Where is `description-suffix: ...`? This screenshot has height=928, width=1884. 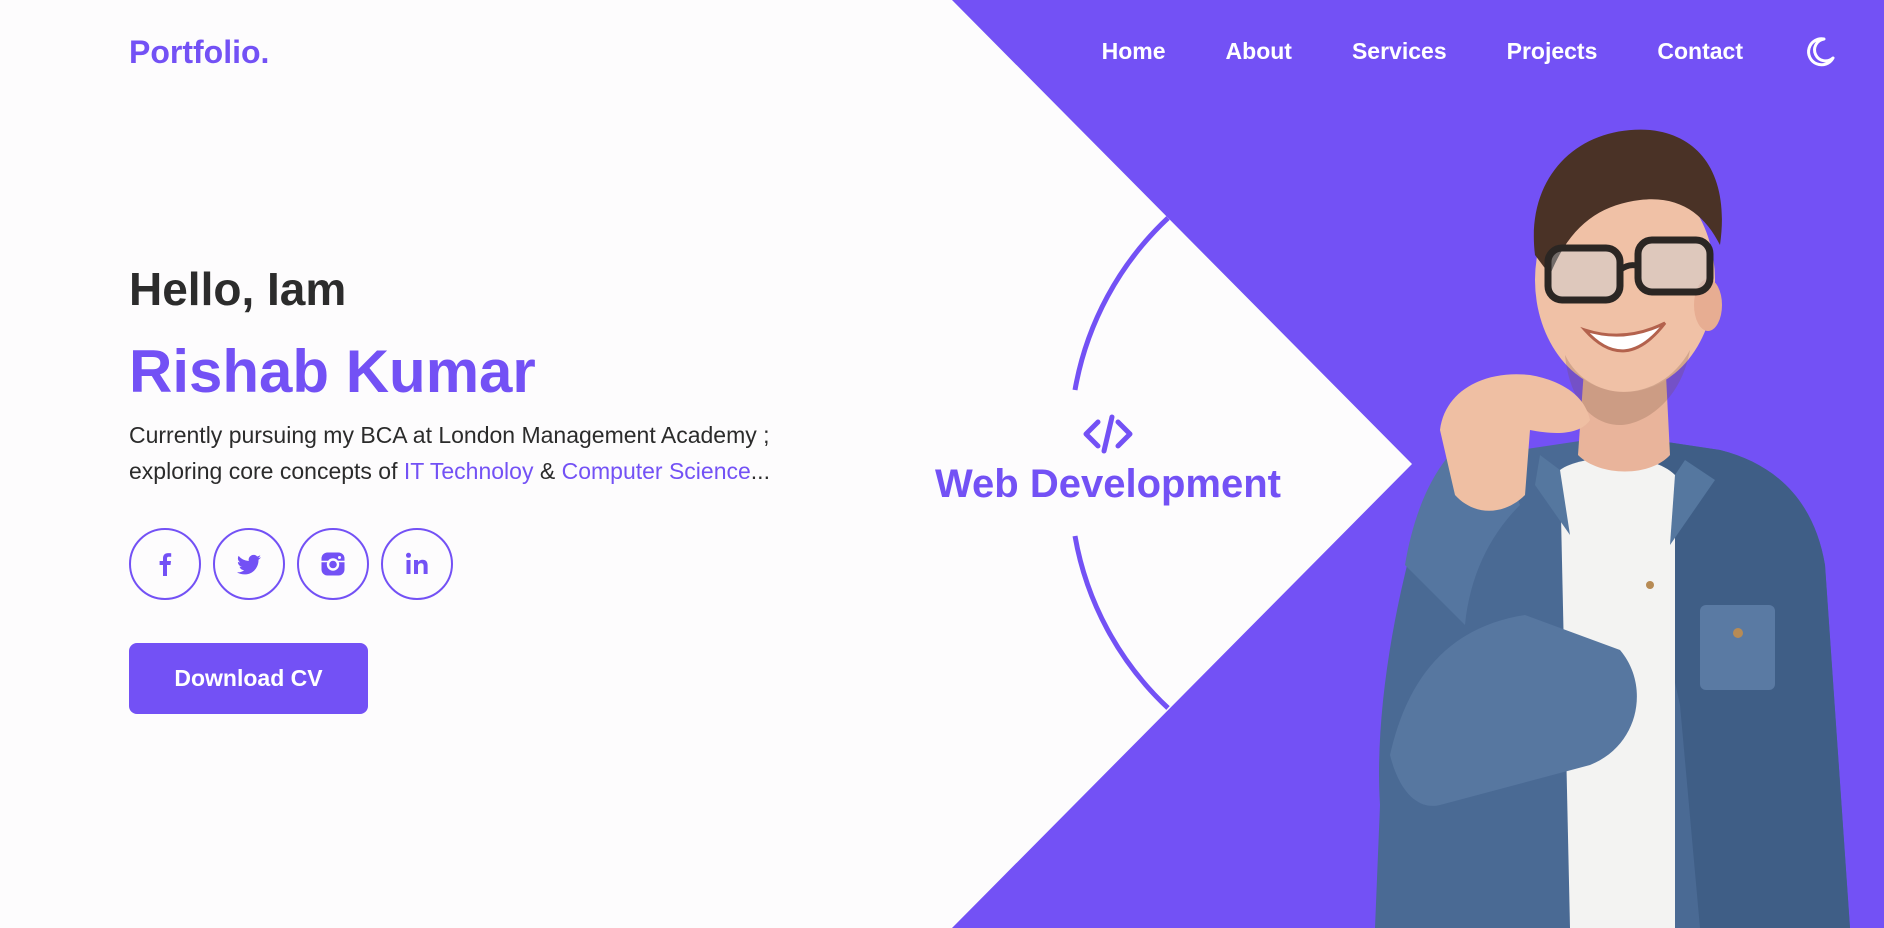
description-suffix: ... is located at coordinates (760, 471).